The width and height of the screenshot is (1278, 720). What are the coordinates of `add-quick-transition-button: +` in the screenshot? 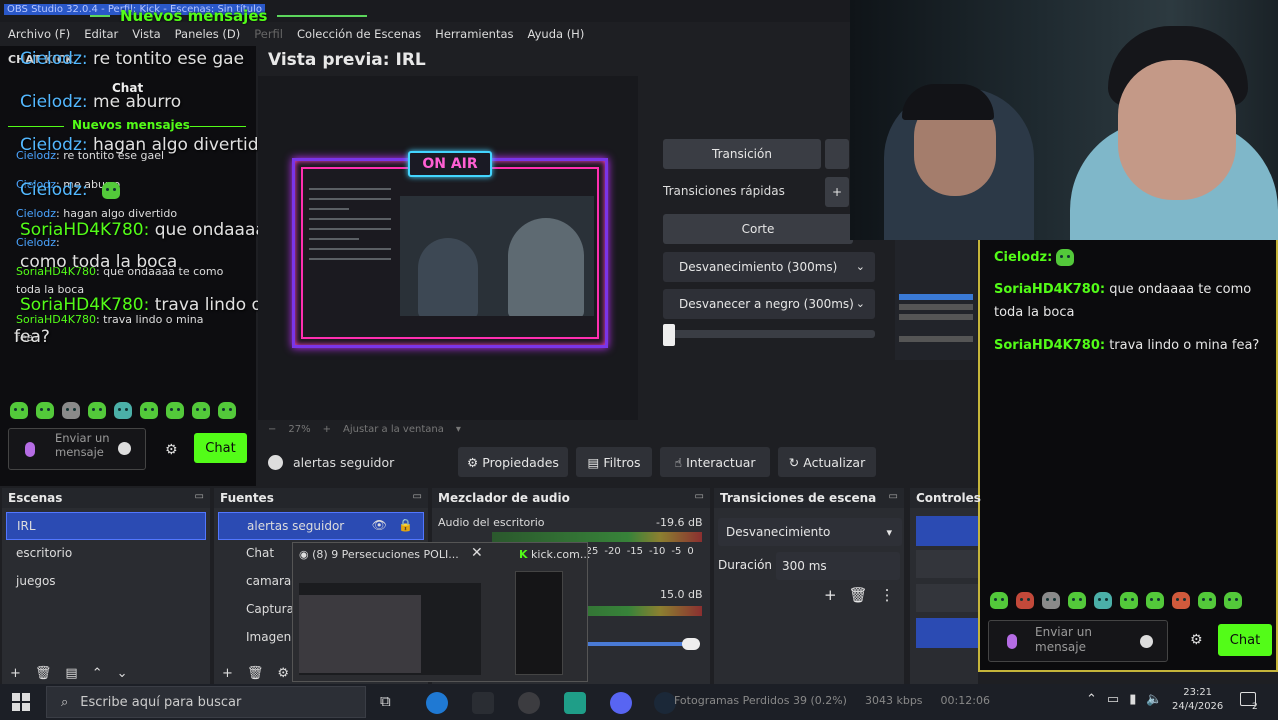 It's located at (837, 192).